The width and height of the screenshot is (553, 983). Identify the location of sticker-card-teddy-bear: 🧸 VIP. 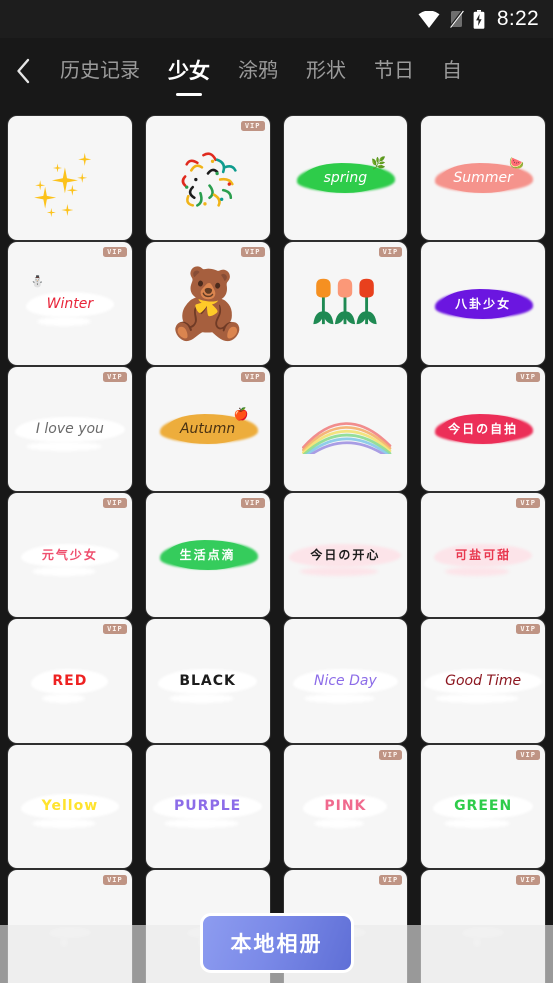
(207, 303).